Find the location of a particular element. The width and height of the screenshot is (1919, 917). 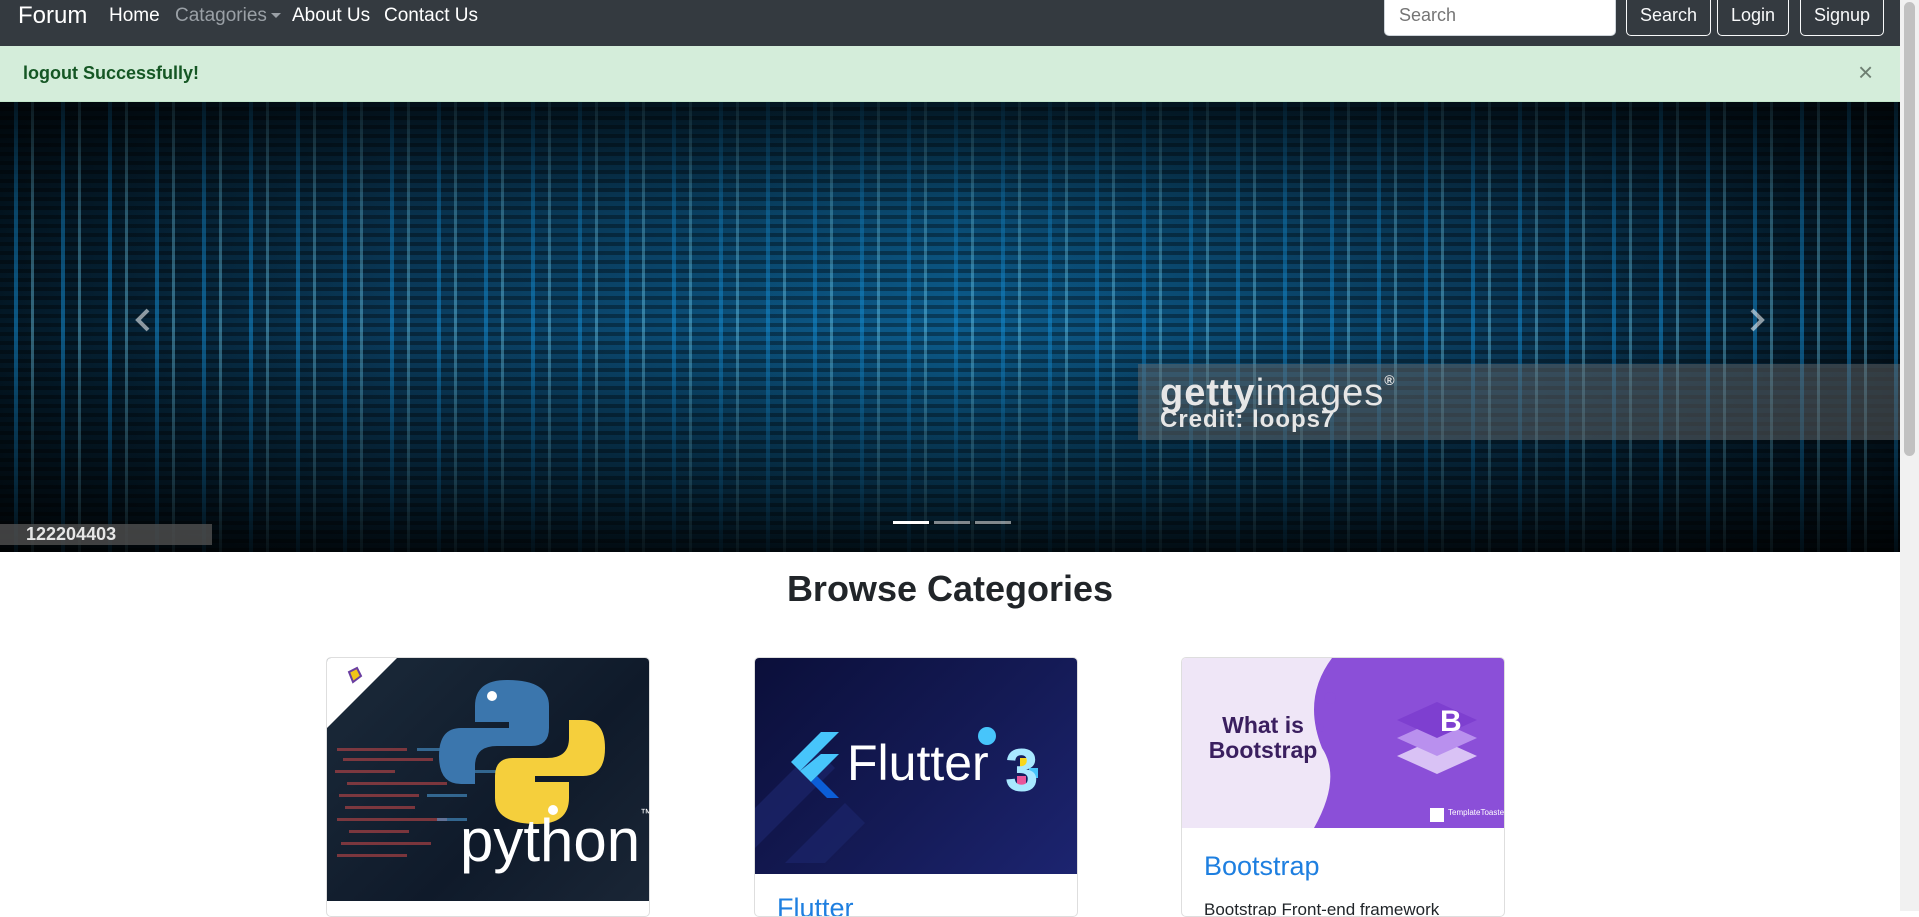

watermark-credit: Credit: loops7 is located at coordinates (1248, 419).